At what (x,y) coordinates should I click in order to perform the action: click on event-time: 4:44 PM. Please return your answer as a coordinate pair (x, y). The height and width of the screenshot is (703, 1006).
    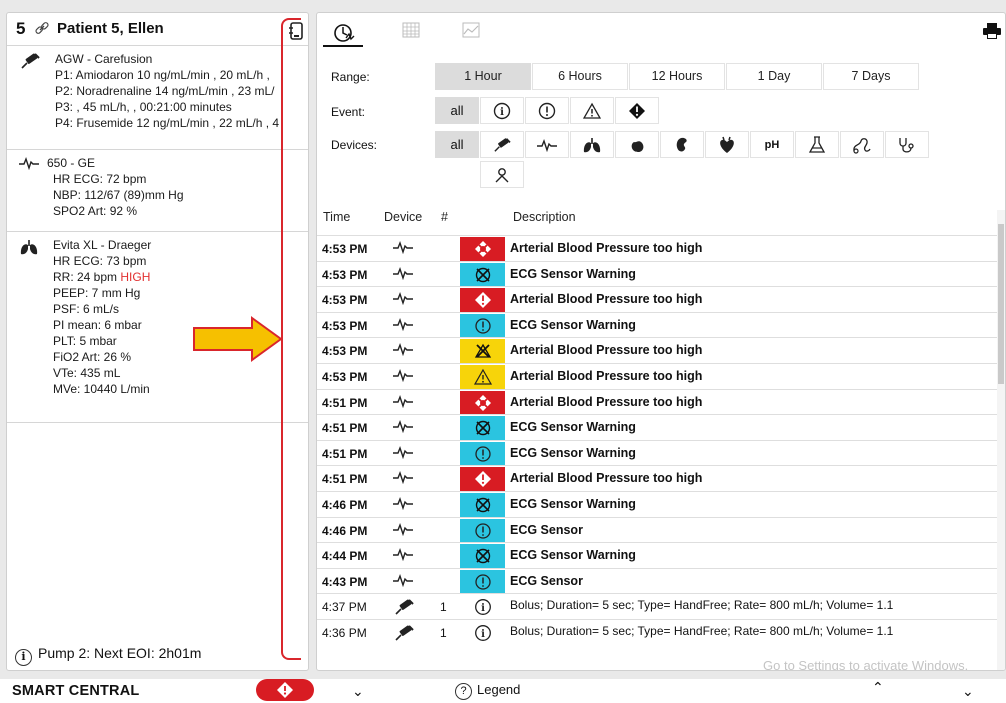
    Looking at the image, I should click on (345, 556).